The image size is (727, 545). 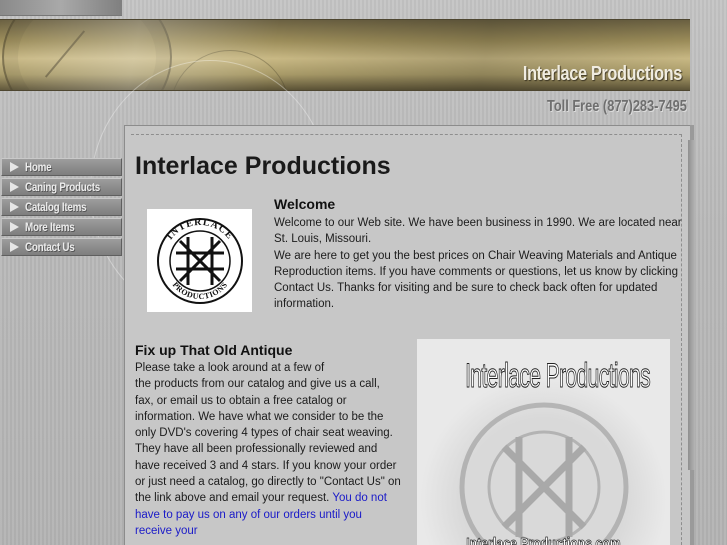 What do you see at coordinates (38, 167) in the screenshot?
I see `nav-item-label: Home` at bounding box center [38, 167].